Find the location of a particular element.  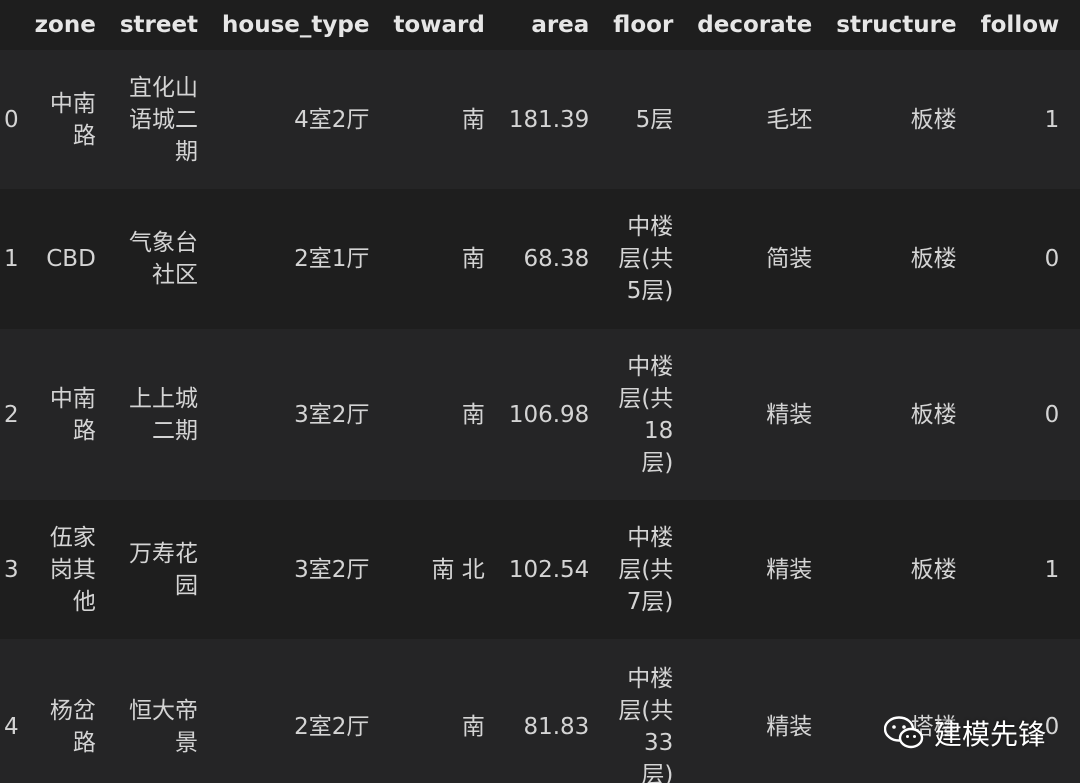

header-area: area is located at coordinates (549, 25).